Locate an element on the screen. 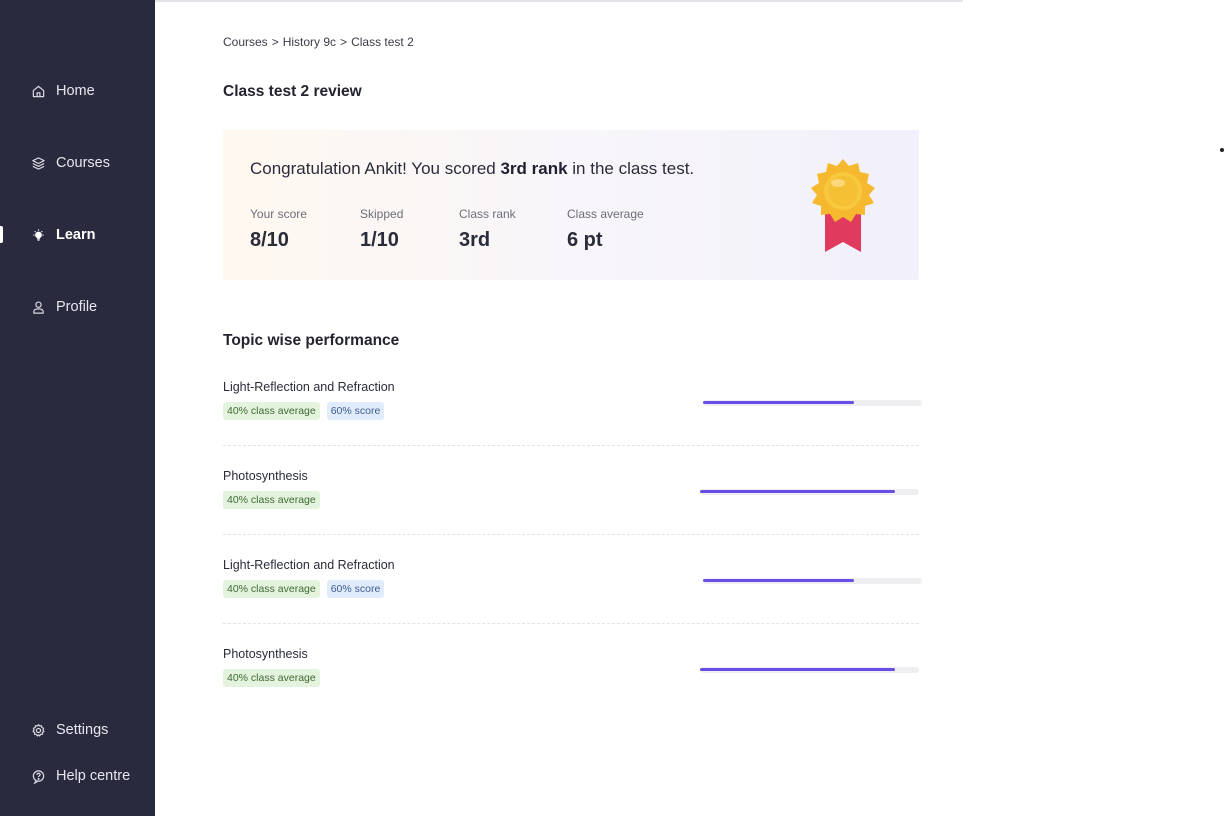  stat-value: 3rd is located at coordinates (475, 240).